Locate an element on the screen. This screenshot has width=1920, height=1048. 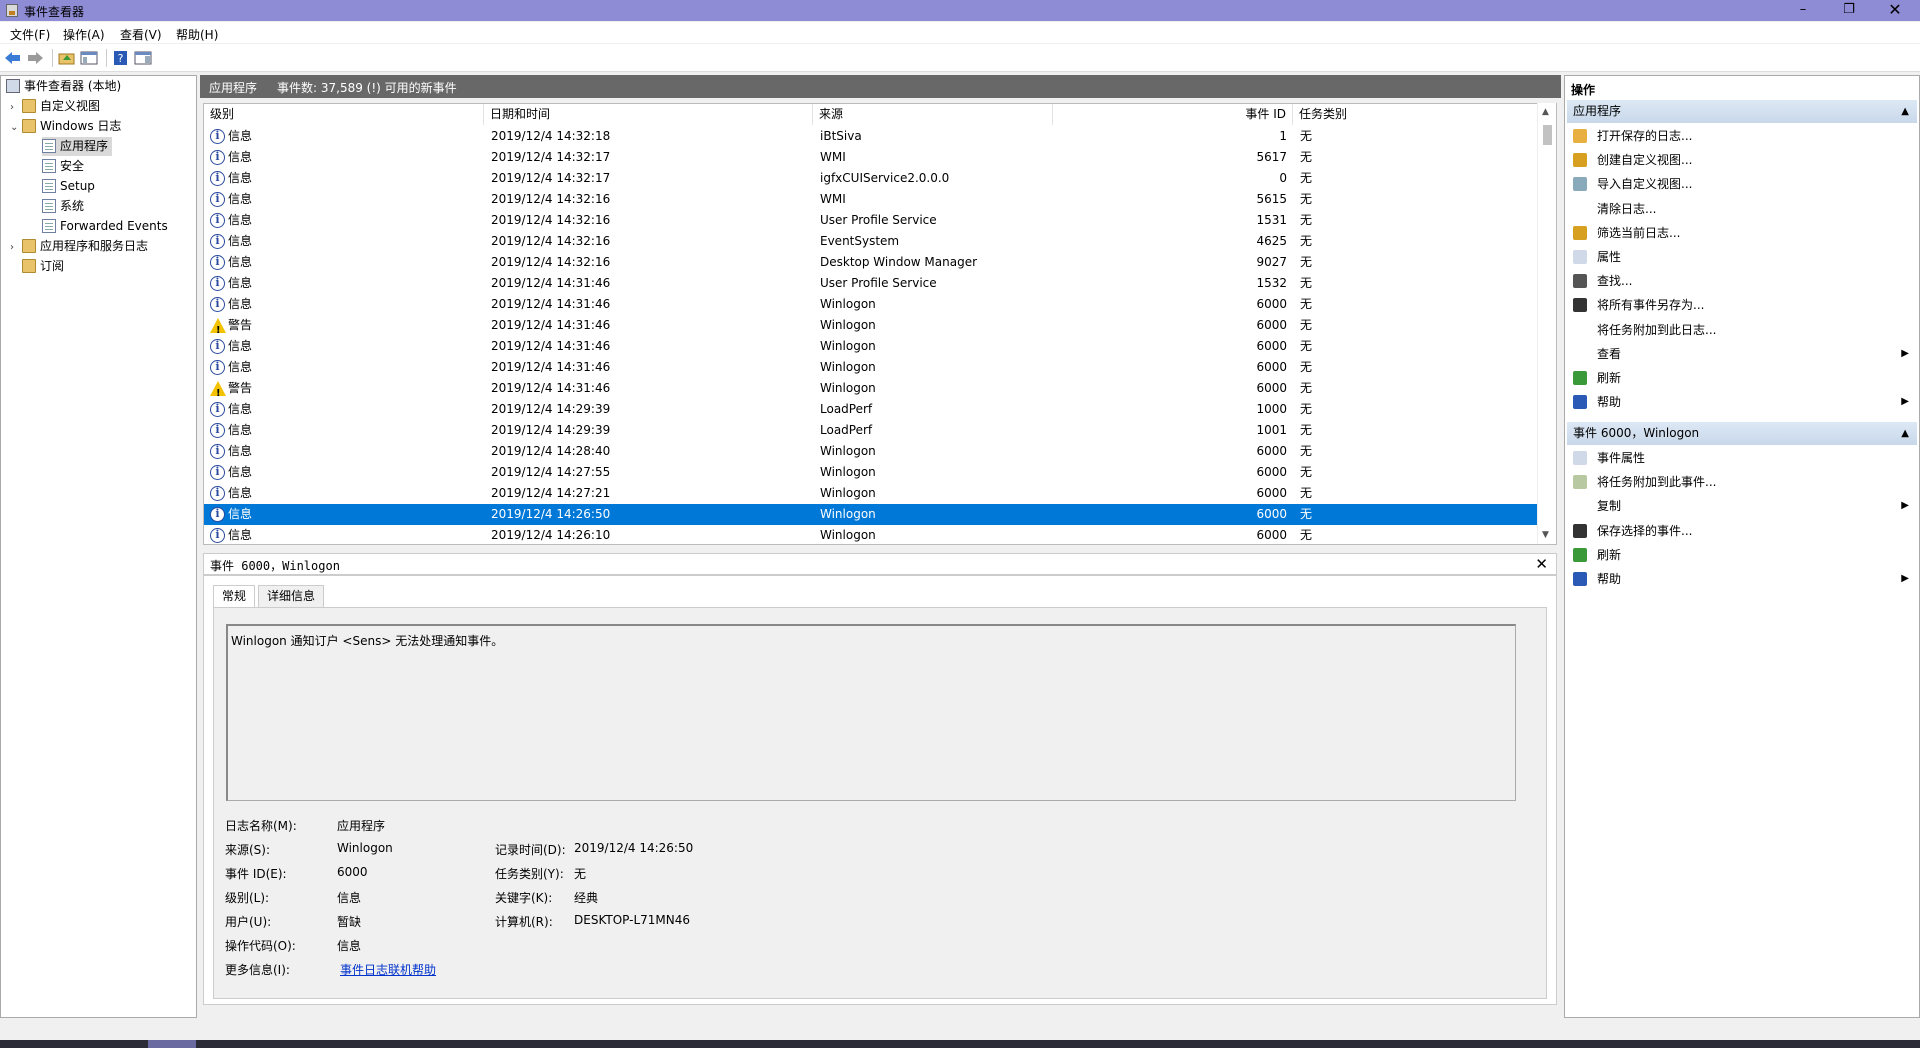
column-header-datetime: 日期和时间 is located at coordinates (648, 114).